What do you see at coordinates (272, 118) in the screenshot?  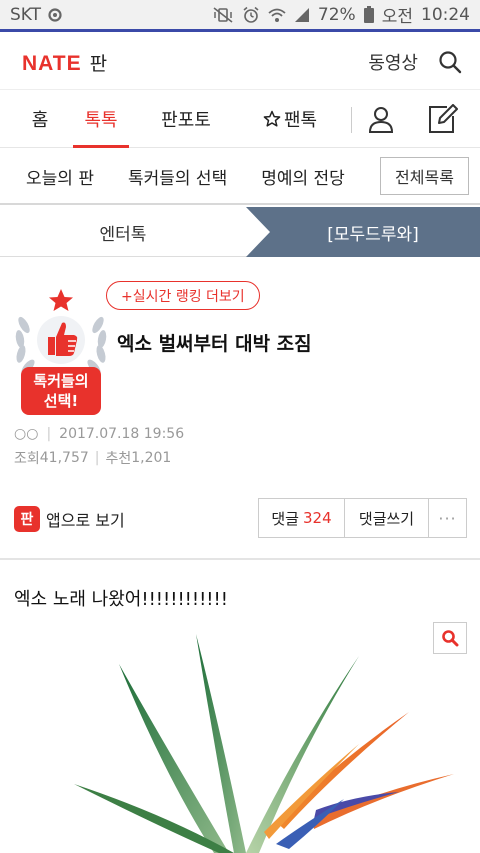 I see `star-outline-icon` at bounding box center [272, 118].